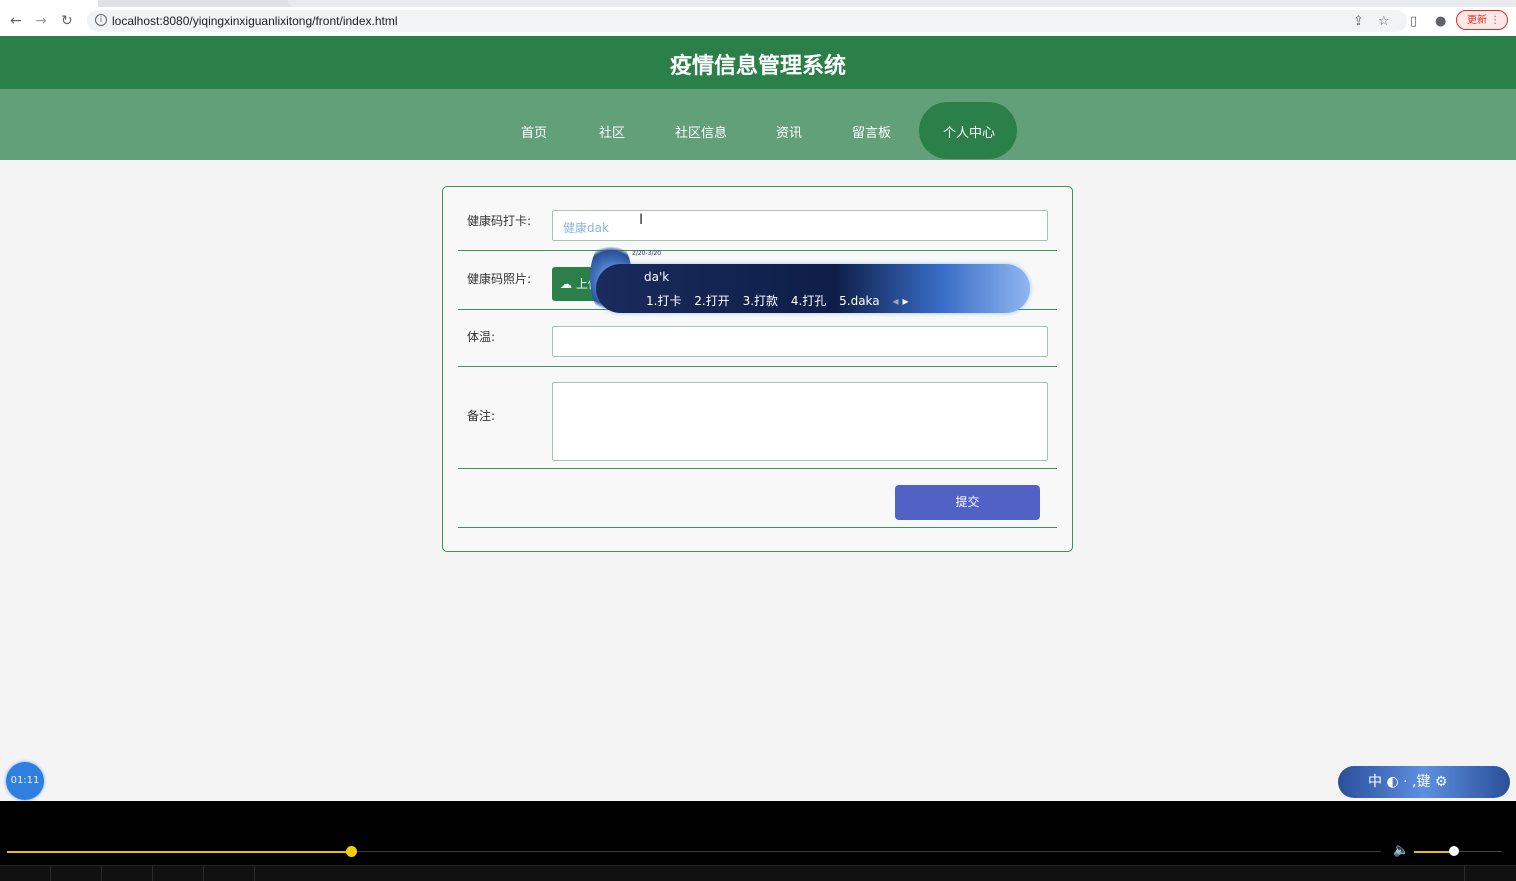 This screenshot has height=881, width=1516. I want to click on health-checkin-label: 健康码打卡:, so click(499, 221).